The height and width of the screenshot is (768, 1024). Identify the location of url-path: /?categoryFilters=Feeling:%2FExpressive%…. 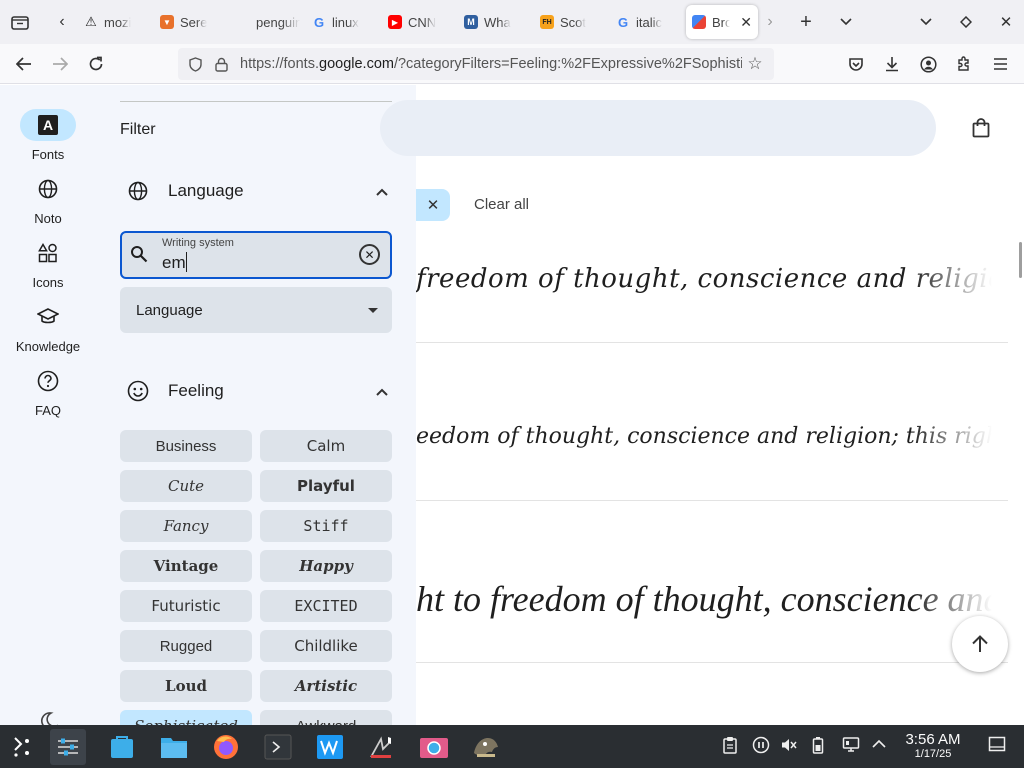
(567, 64).